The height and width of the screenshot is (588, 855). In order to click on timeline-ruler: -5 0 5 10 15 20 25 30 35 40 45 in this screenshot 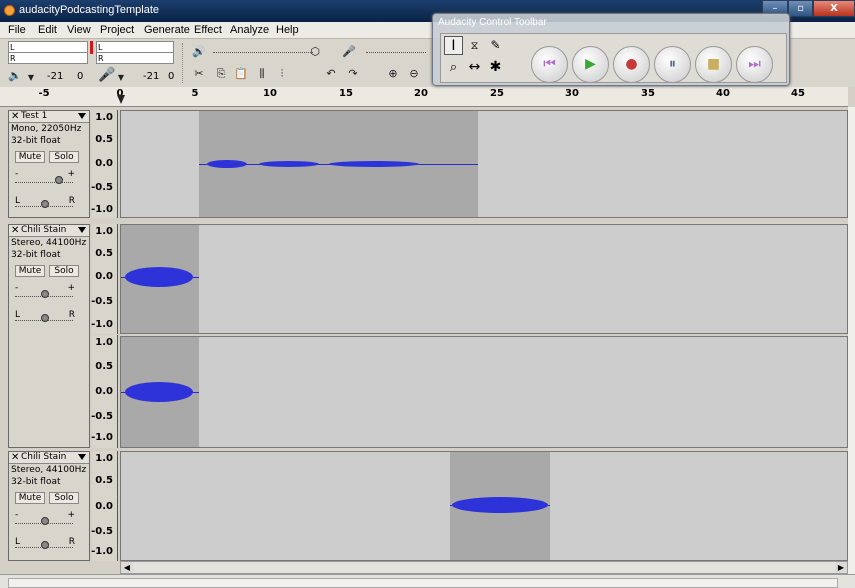, I will do `click(424, 97)`.